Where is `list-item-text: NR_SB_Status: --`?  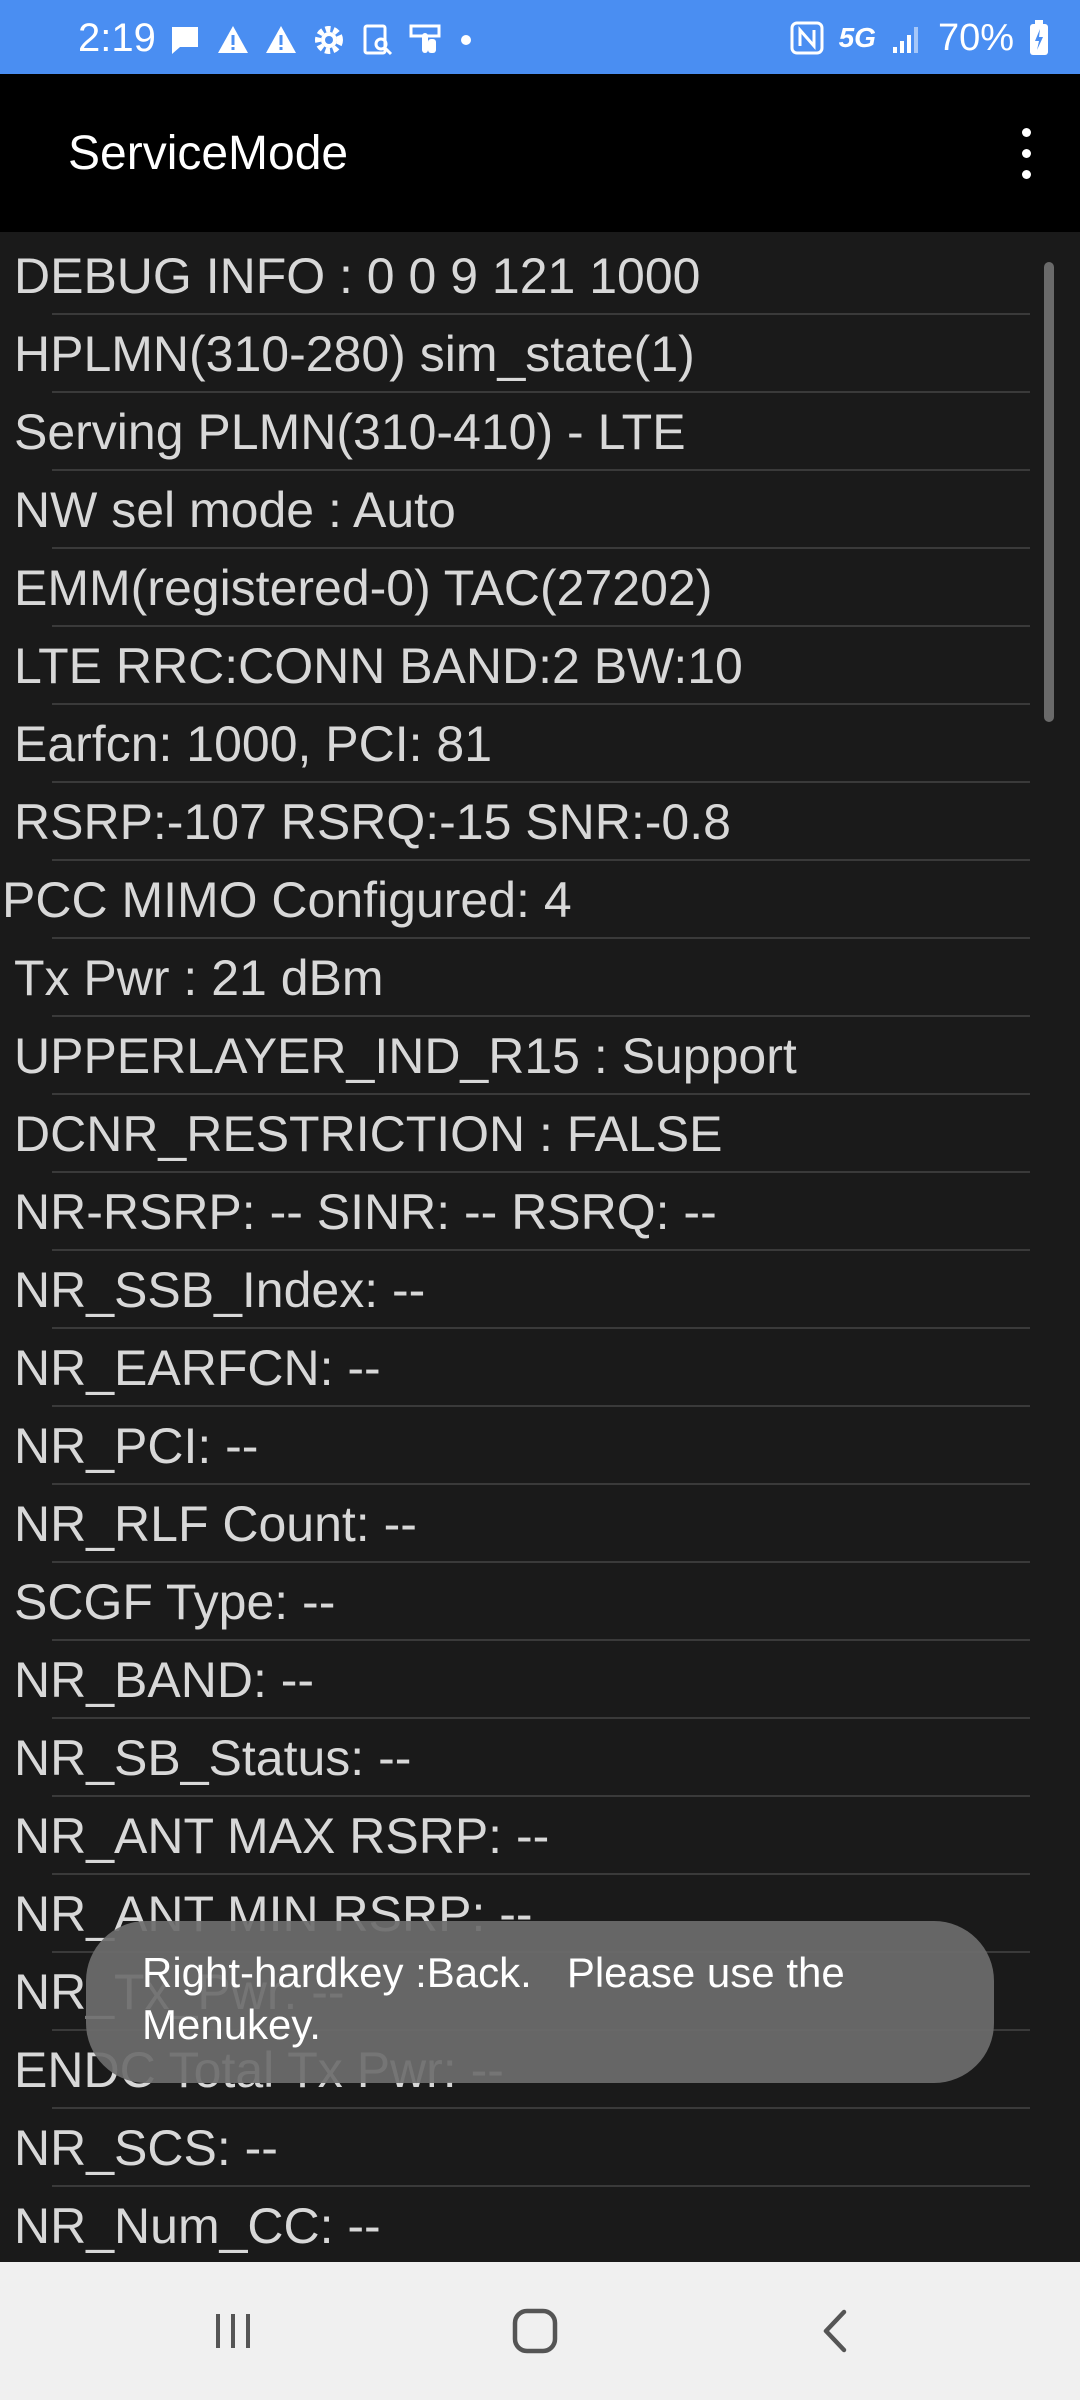 list-item-text: NR_SB_Status: -- is located at coordinates (213, 1758).